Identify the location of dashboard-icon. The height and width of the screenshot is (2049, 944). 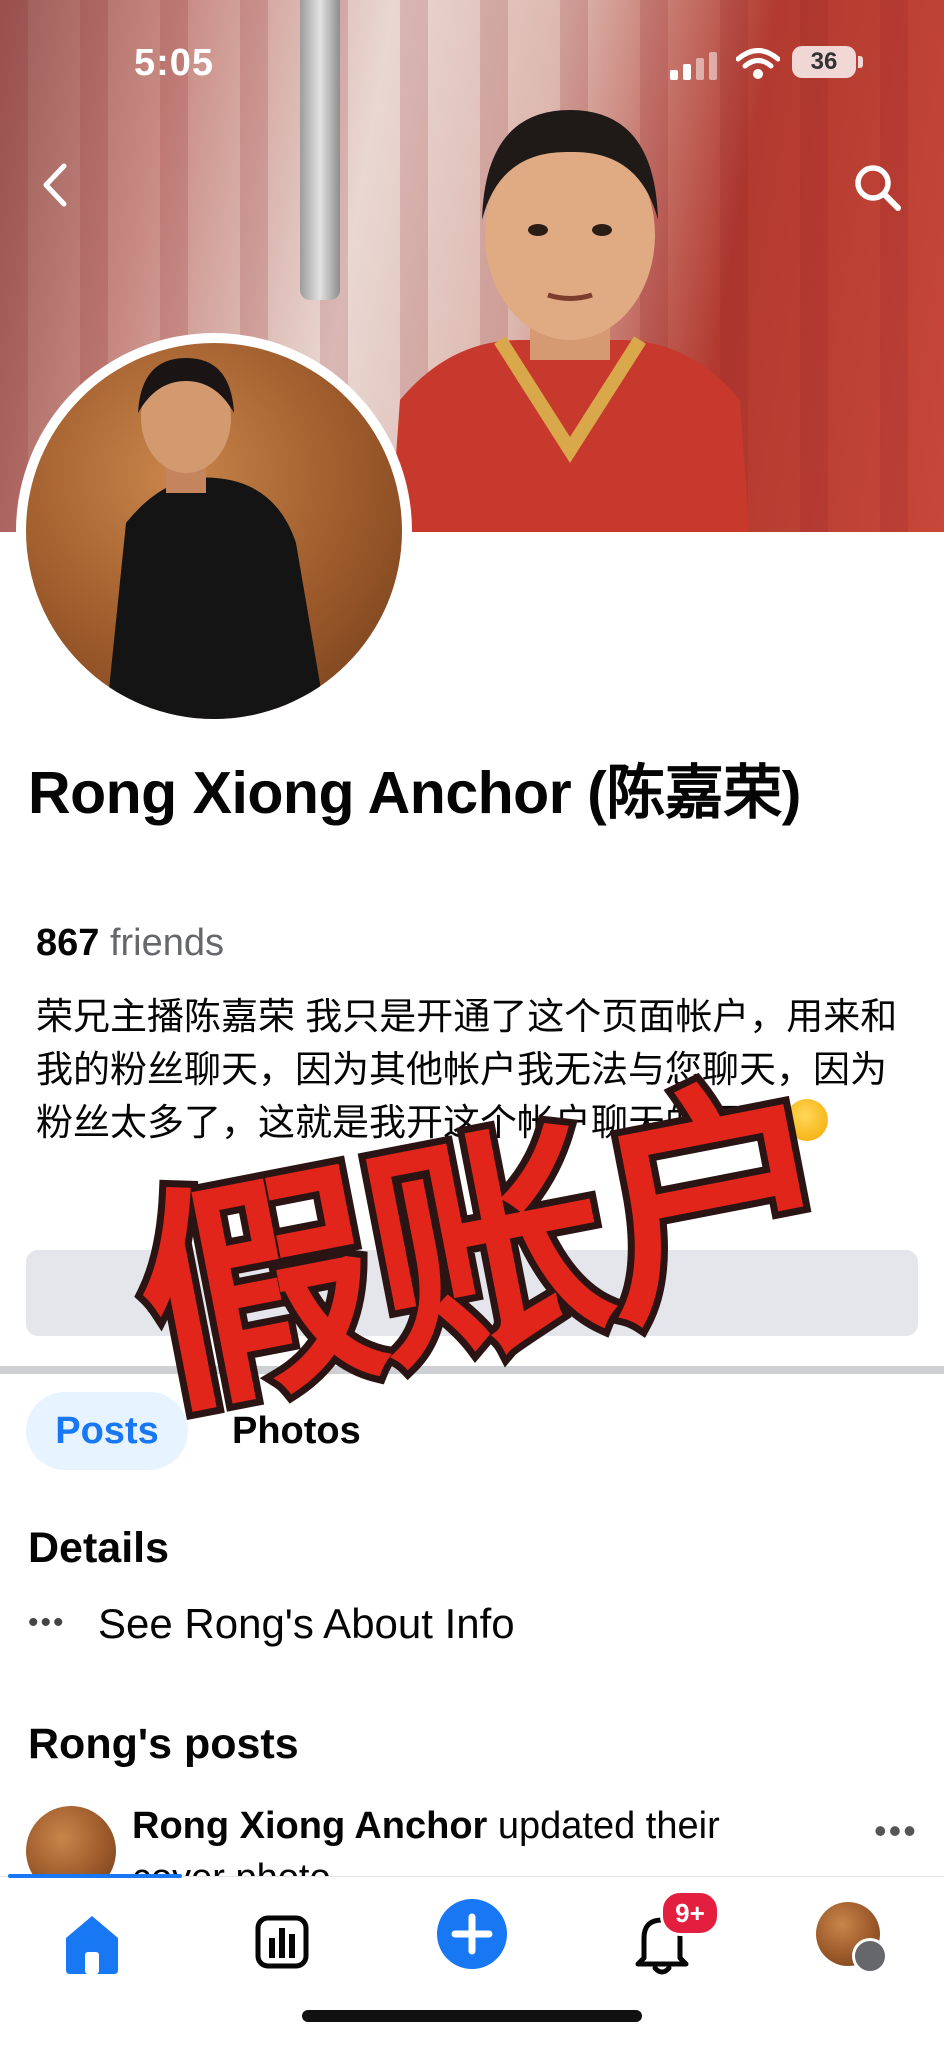
(282, 1942).